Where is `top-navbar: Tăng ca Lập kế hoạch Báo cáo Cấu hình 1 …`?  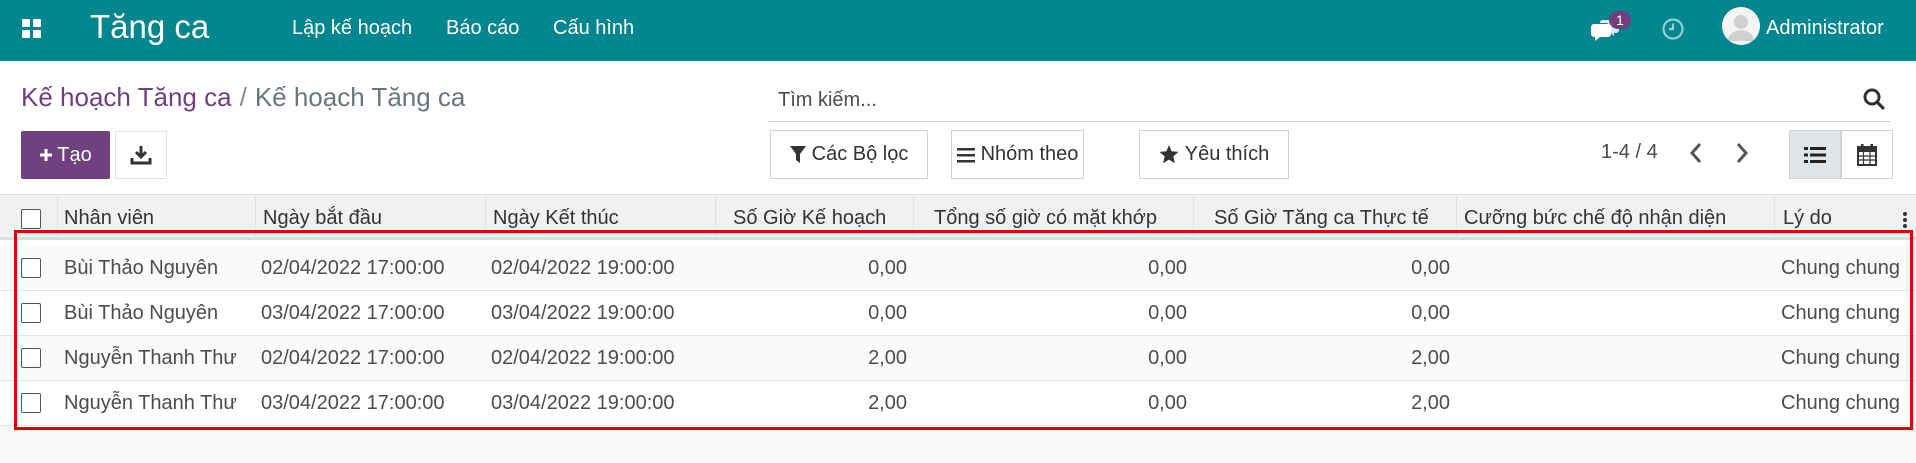 top-navbar: Tăng ca Lập kế hoạch Báo cáo Cấu hình 1 … is located at coordinates (958, 30).